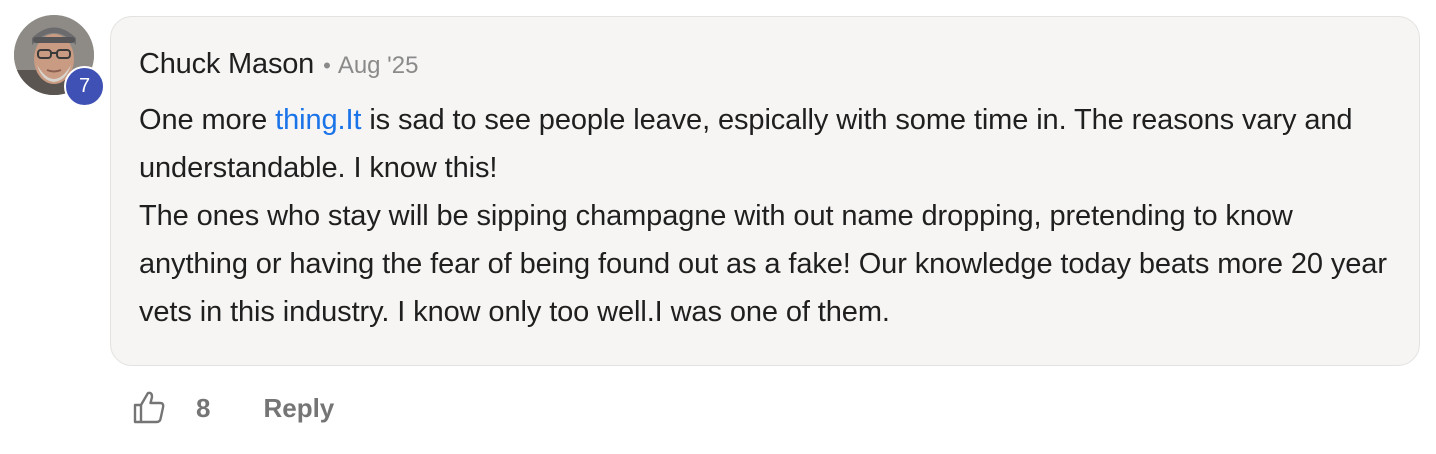 This screenshot has width=1436, height=454. What do you see at coordinates (226, 64) in the screenshot?
I see `author-name: Chuck Mason` at bounding box center [226, 64].